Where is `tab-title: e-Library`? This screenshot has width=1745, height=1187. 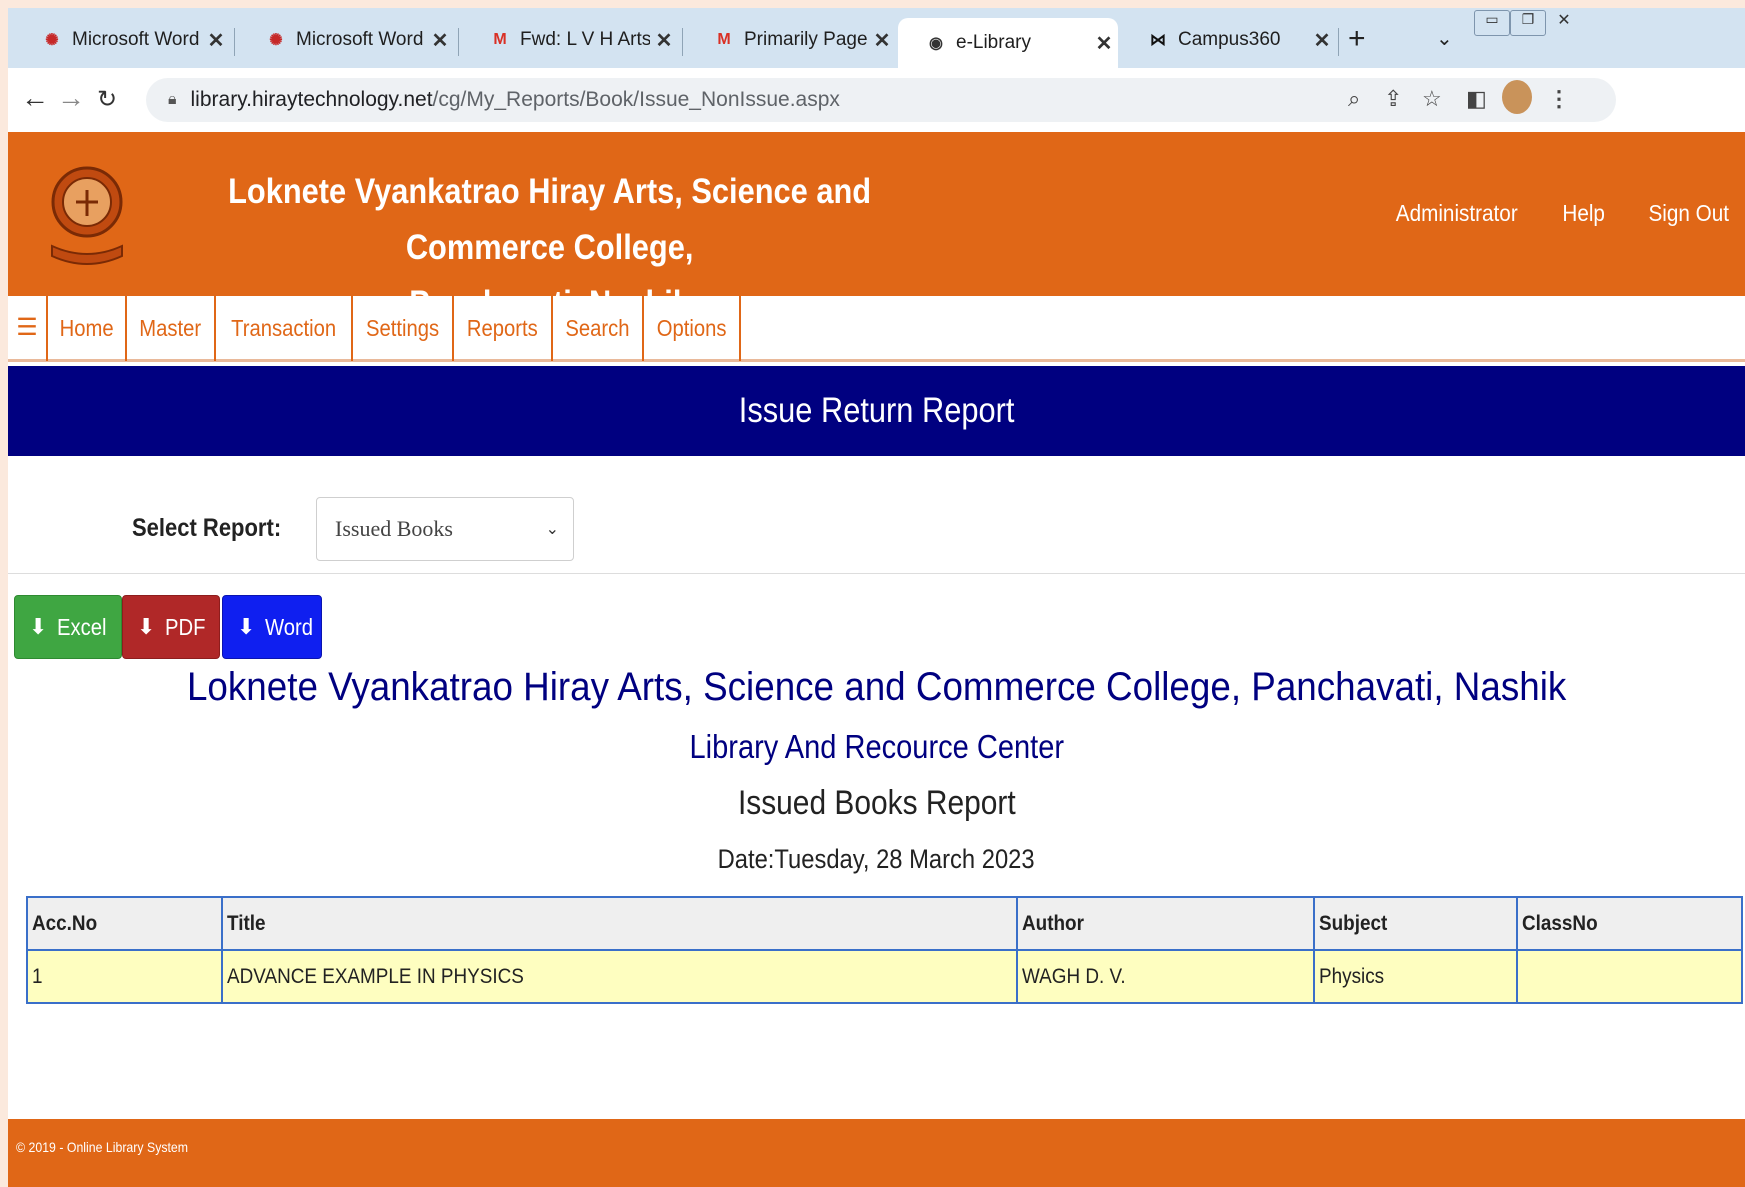 tab-title: e-Library is located at coordinates (993, 42).